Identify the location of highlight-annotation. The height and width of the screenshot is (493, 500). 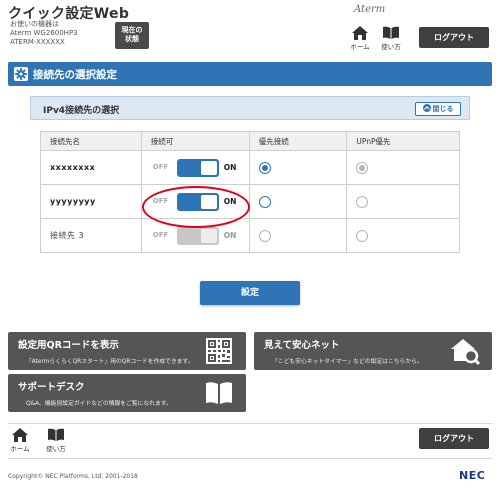
(196, 207).